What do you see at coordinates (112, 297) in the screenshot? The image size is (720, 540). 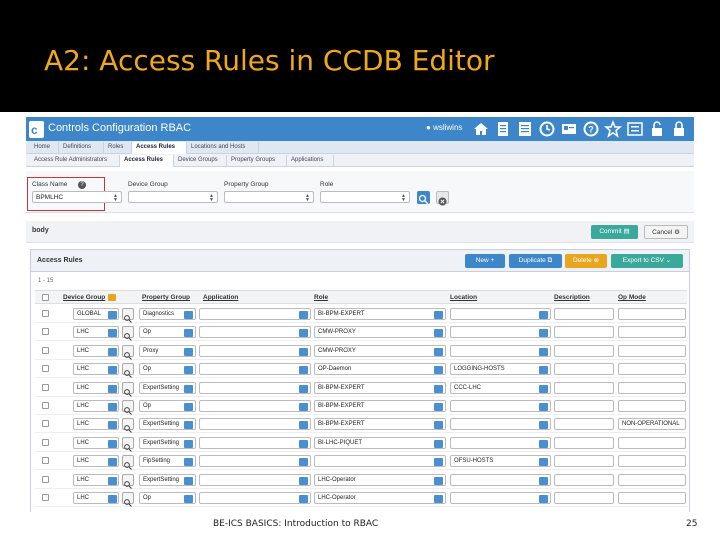 I see `sort-dropdown-icon` at bounding box center [112, 297].